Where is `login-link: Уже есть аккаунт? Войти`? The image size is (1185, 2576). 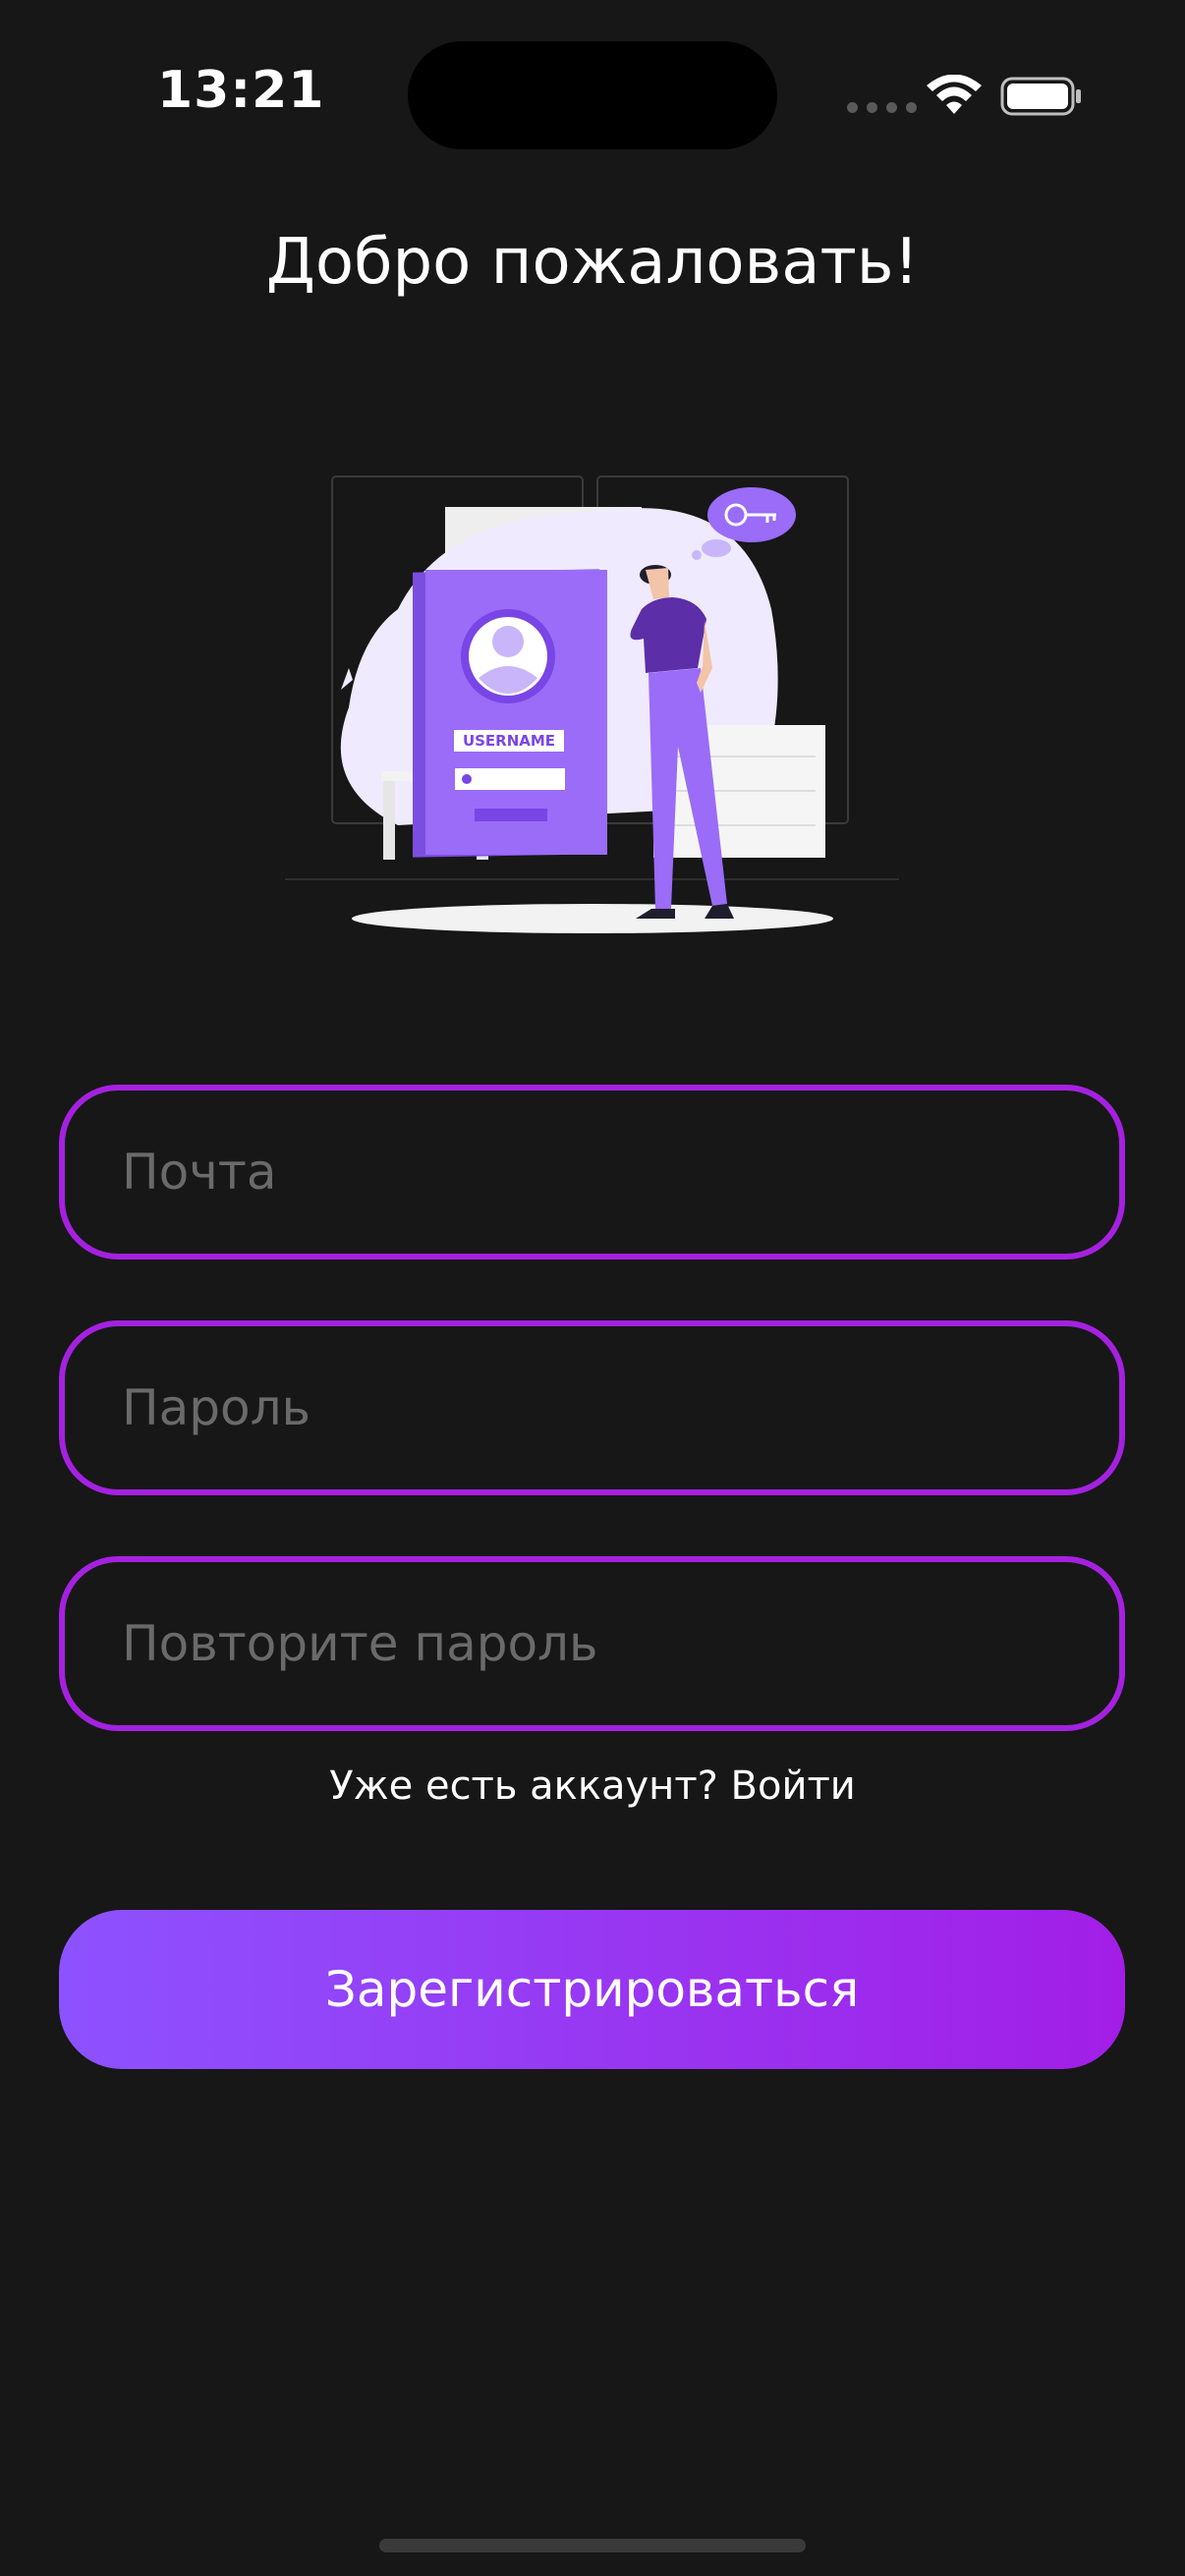 login-link: Уже есть аккаунт? Войти is located at coordinates (592, 1786).